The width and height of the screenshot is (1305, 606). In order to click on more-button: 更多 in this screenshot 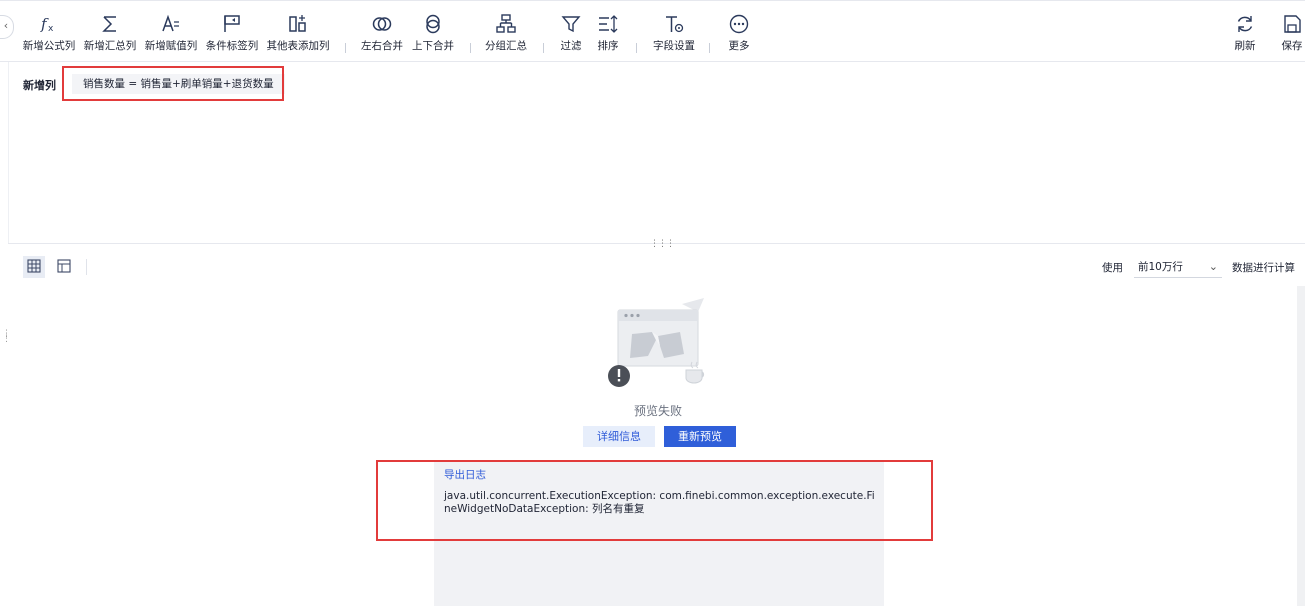, I will do `click(739, 33)`.